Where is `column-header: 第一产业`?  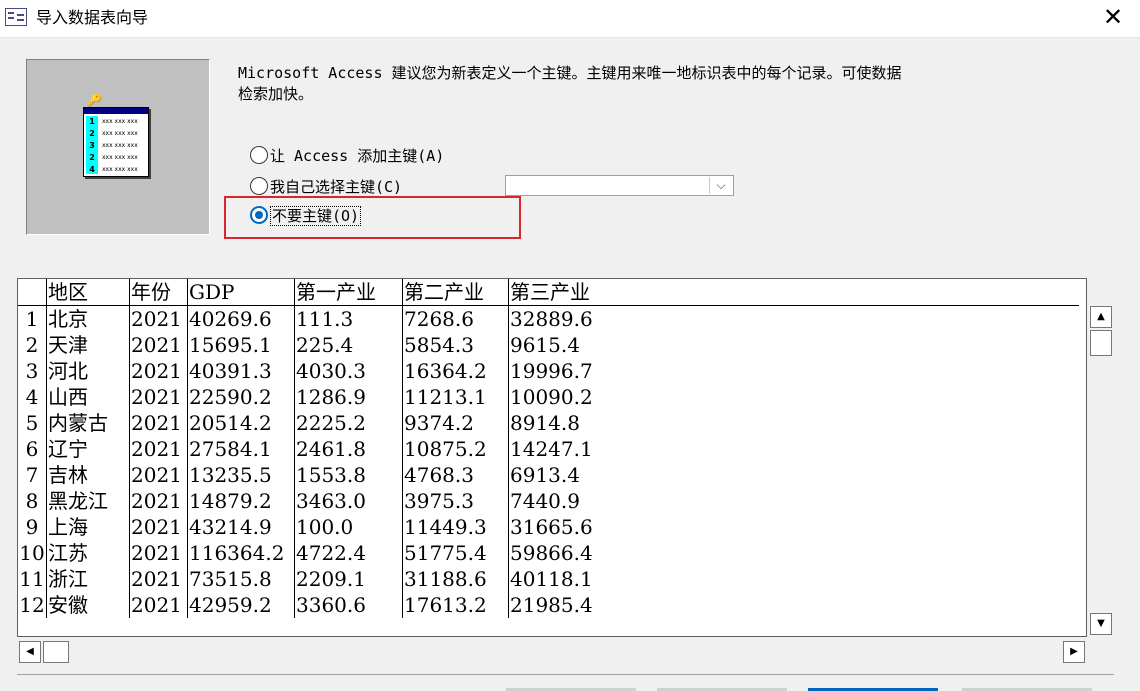
column-header: 第一产业 is located at coordinates (348, 292).